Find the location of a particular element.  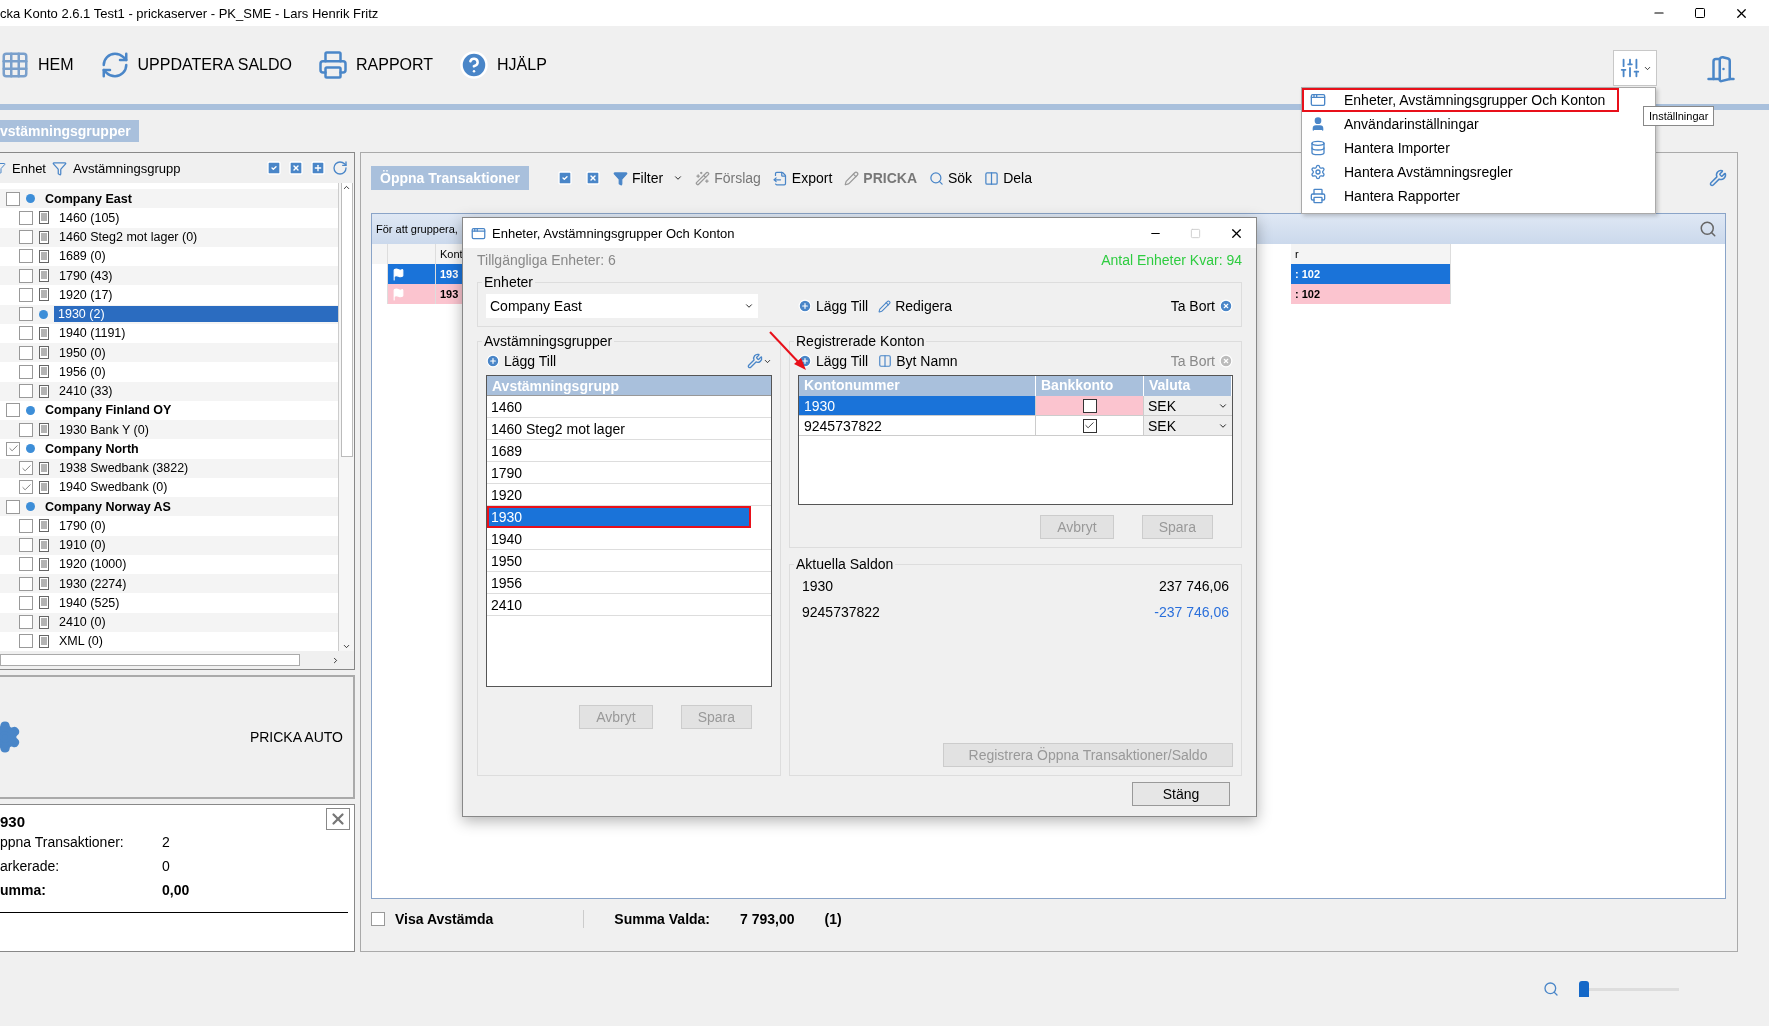

selected-count: (1) is located at coordinates (833, 919).